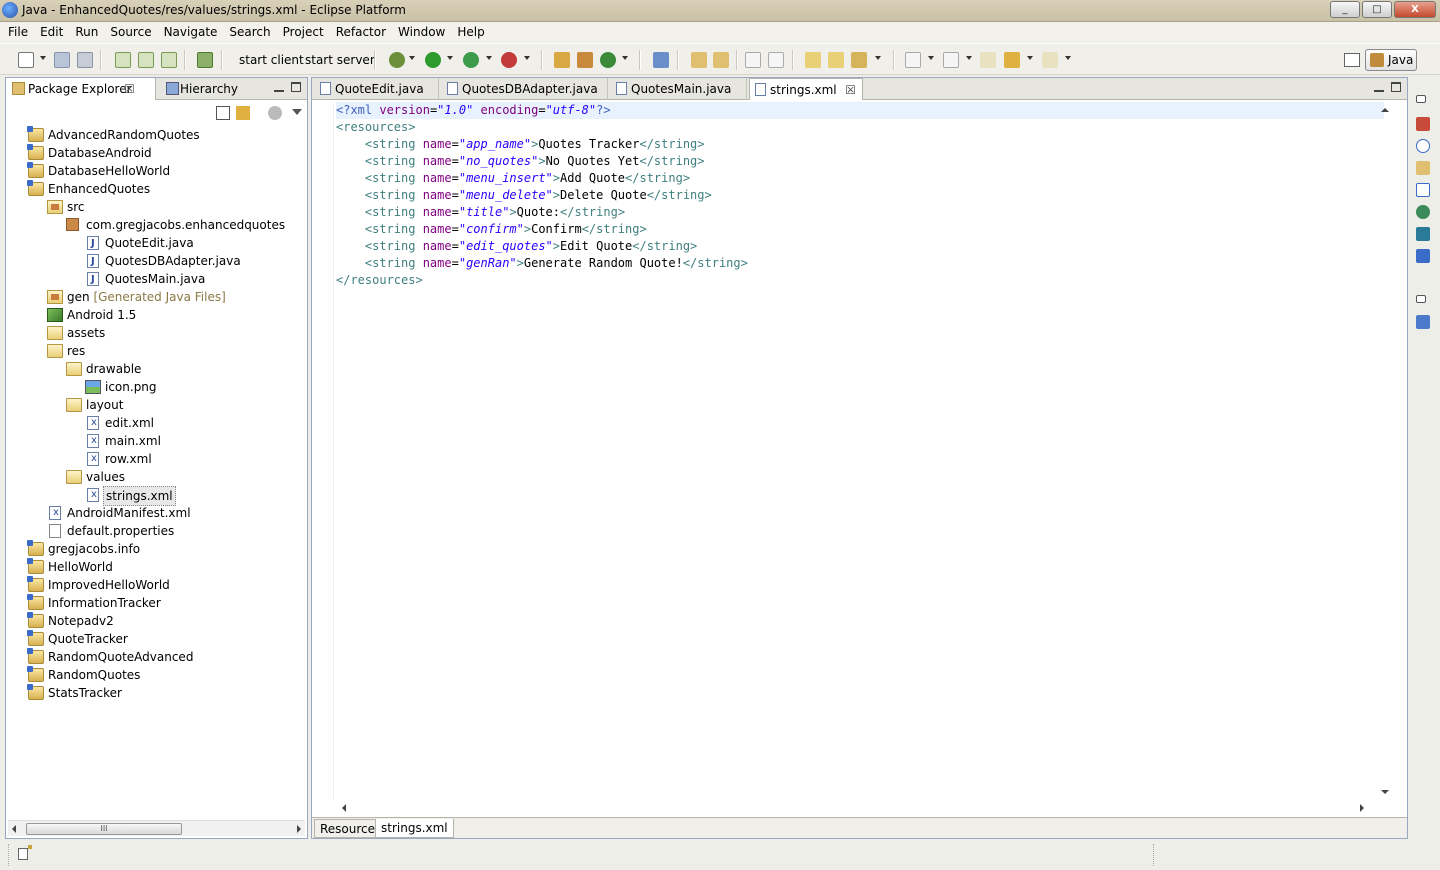  Describe the element at coordinates (721, 60) in the screenshot. I see `search-icon` at that location.